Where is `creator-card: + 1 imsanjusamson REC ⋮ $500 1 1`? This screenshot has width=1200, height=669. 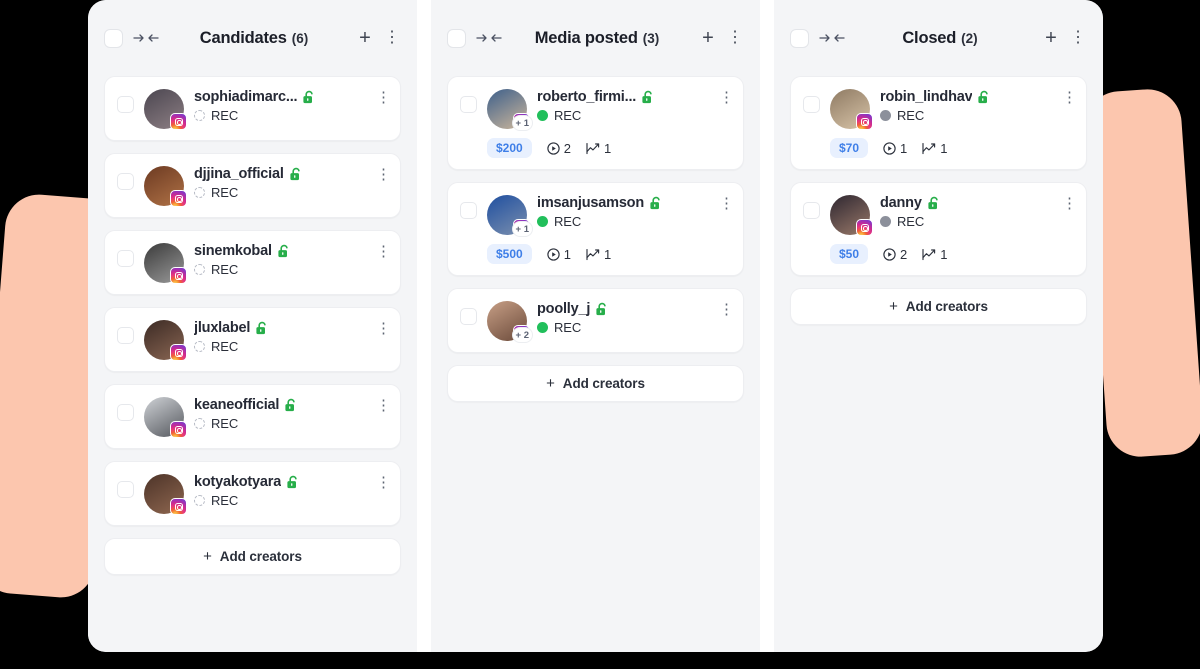 creator-card: + 1 imsanjusamson REC ⋮ $500 1 1 is located at coordinates (595, 229).